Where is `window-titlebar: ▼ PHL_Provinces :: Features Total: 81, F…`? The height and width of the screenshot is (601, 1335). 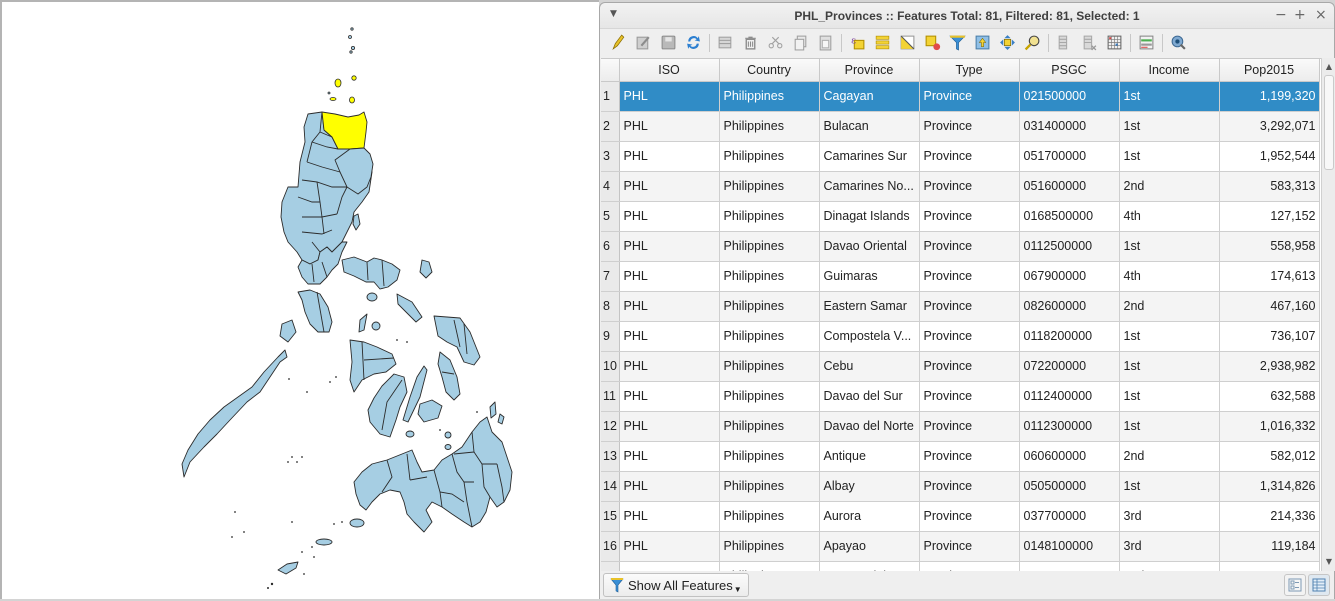 window-titlebar: ▼ PHL_Provinces :: Features Total: 81, F… is located at coordinates (967, 16).